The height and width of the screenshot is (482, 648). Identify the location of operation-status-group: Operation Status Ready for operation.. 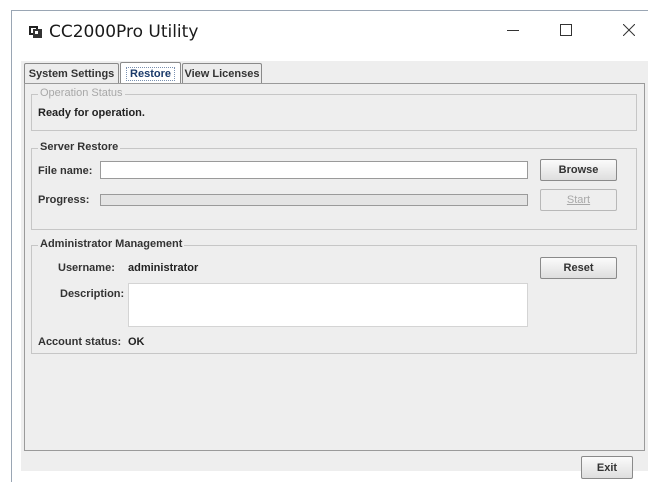
(334, 109).